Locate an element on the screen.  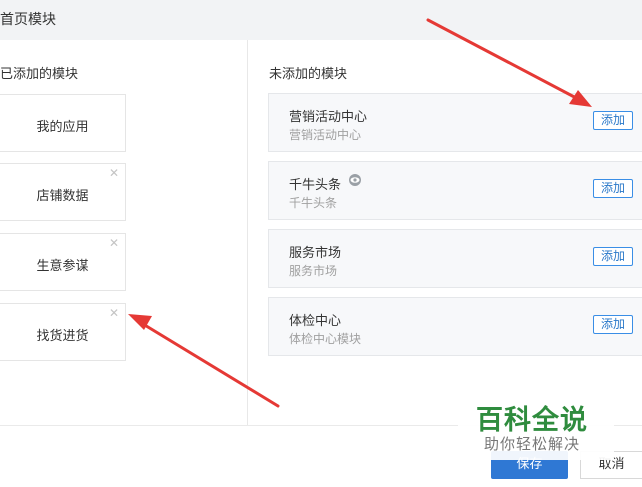
arrowhead-top is located at coordinates (580, 98).